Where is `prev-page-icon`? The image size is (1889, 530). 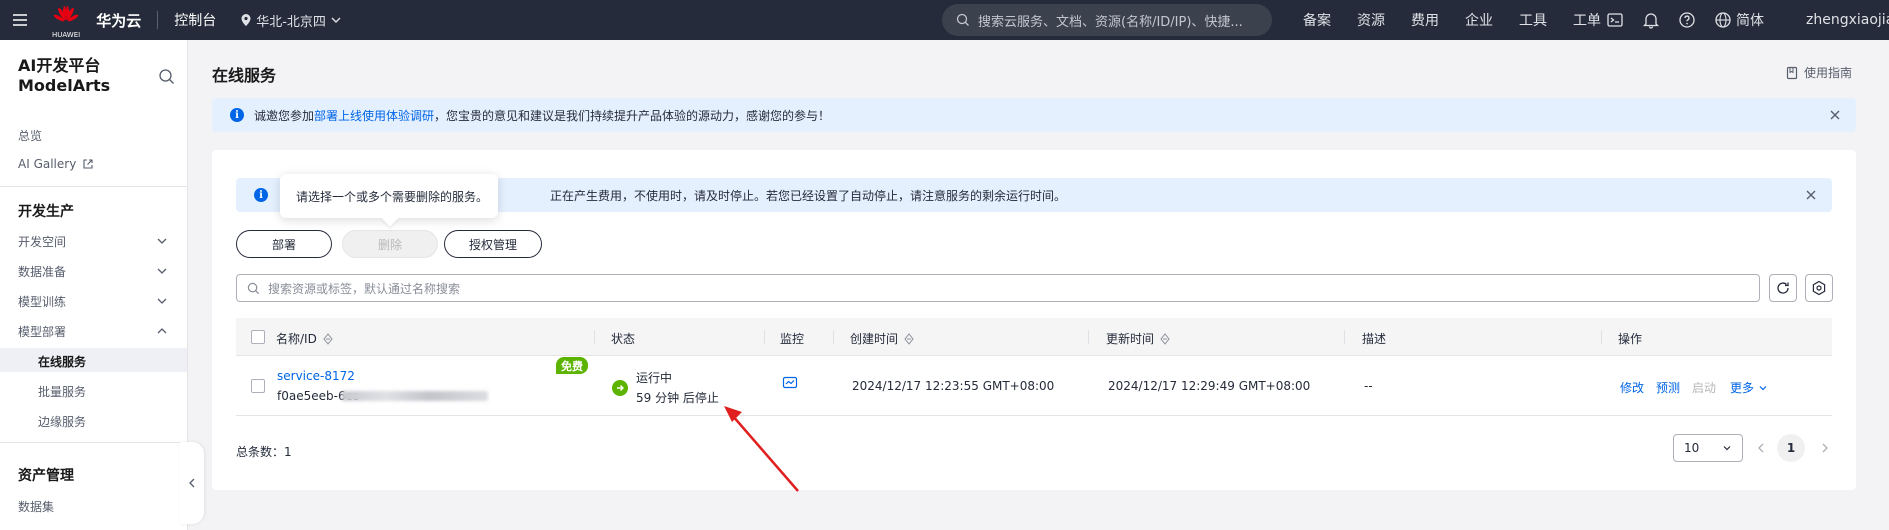 prev-page-icon is located at coordinates (1761, 448).